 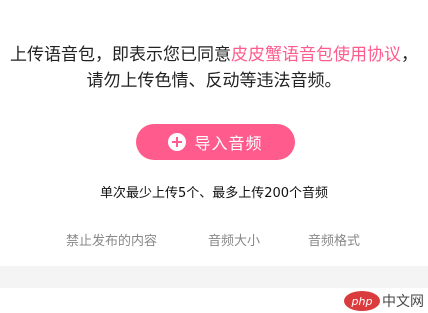 What do you see at coordinates (403, 302) in the screenshot?
I see `watermark-site-text: 中文网` at bounding box center [403, 302].